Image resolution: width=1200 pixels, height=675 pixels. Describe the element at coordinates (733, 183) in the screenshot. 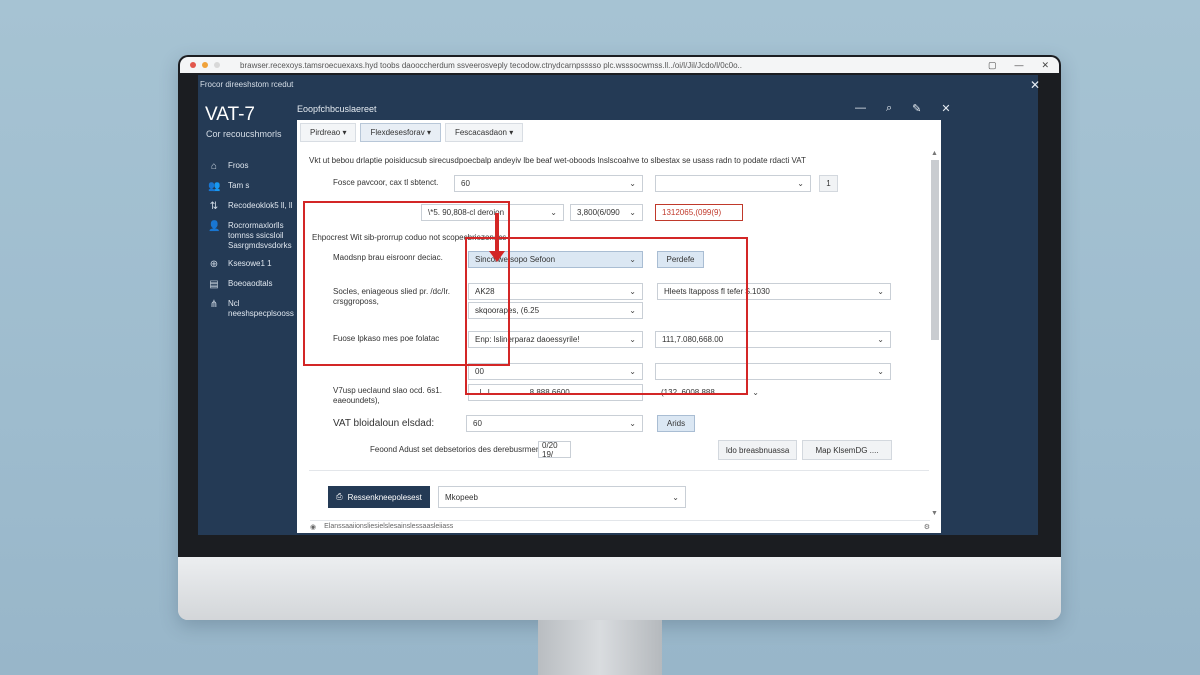

I see `row1-select-2: ⌄` at that location.